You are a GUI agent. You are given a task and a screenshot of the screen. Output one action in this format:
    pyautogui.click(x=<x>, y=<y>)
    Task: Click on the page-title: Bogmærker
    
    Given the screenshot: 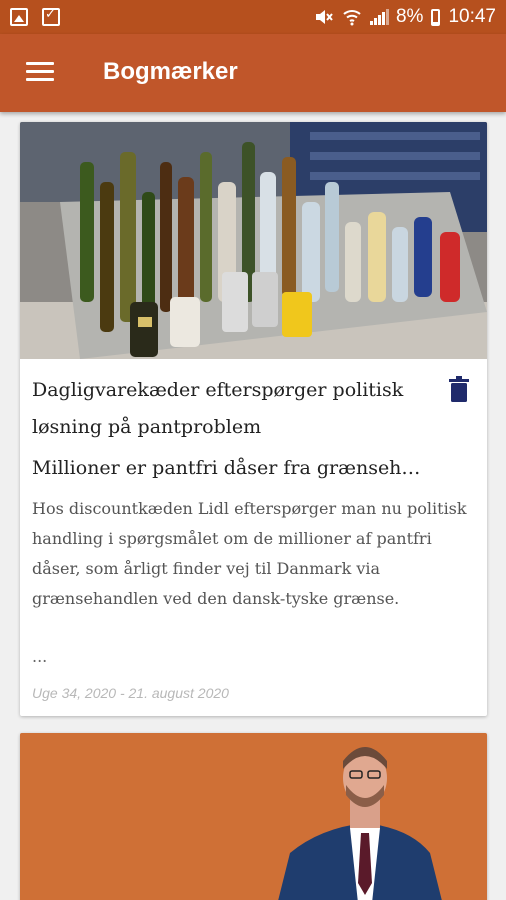 What is the action you would take?
    pyautogui.click(x=170, y=71)
    